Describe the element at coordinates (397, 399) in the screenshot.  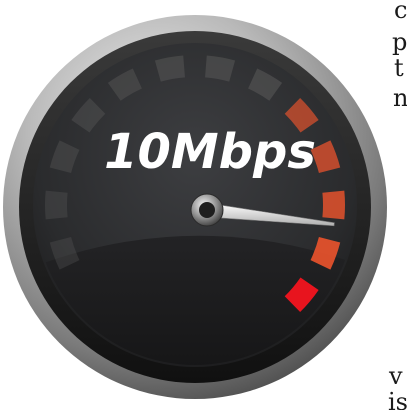
I see `cropped-text-letter: is` at that location.